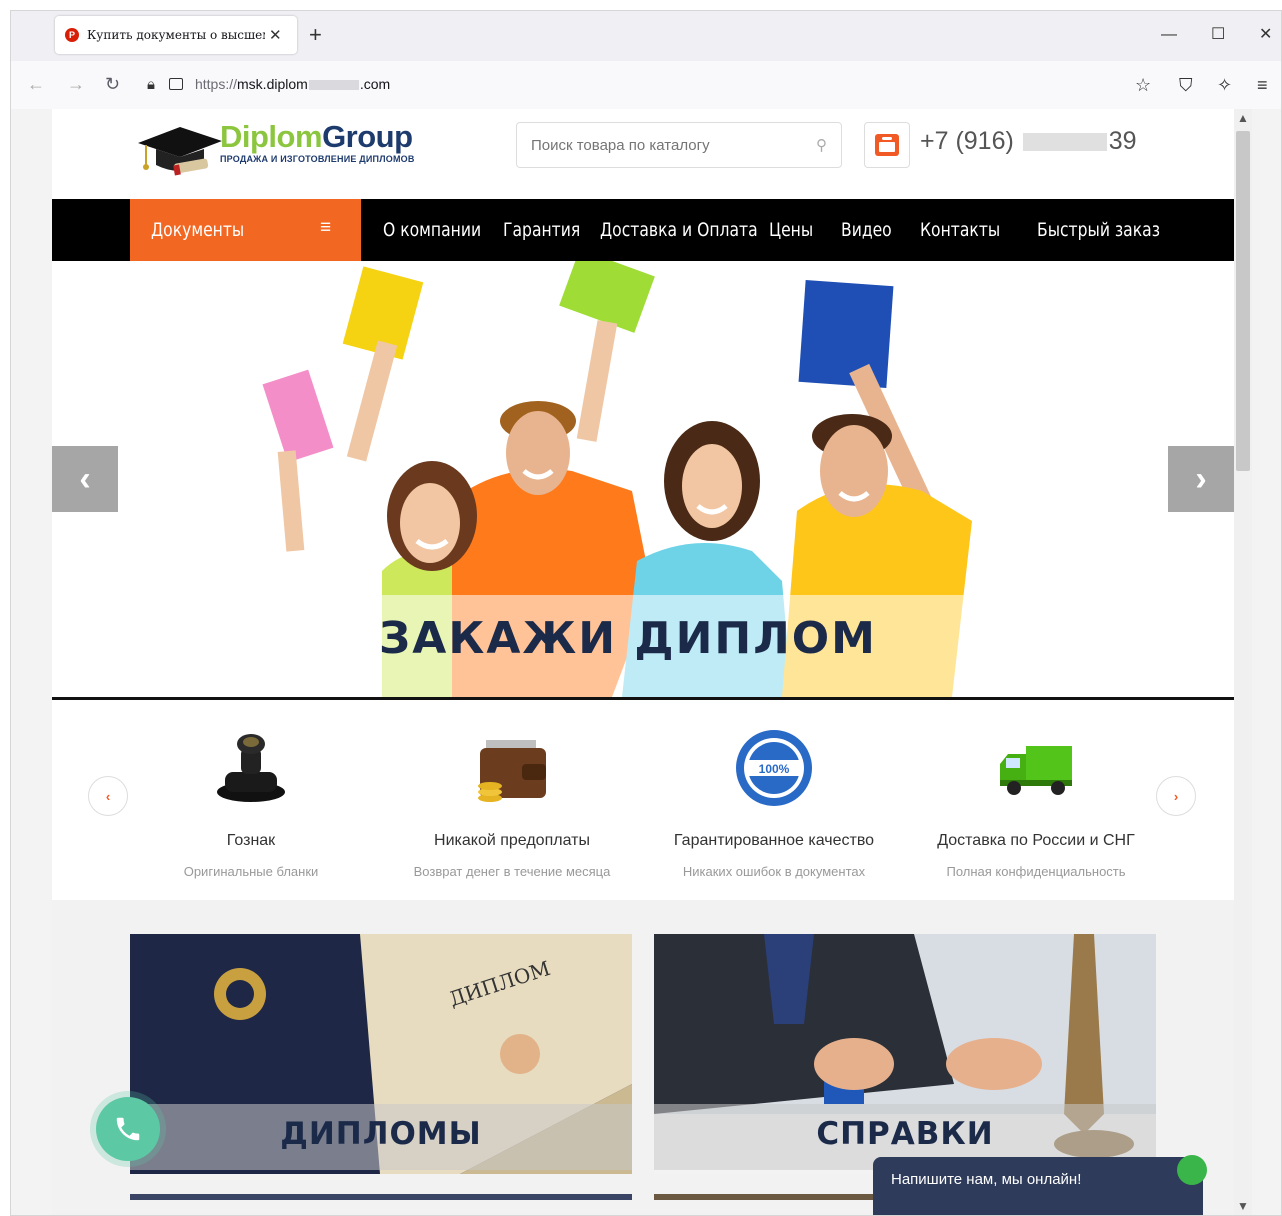 This screenshot has height=1216, width=1282. I want to click on feature-title: Никакой предоплаты, so click(512, 840).